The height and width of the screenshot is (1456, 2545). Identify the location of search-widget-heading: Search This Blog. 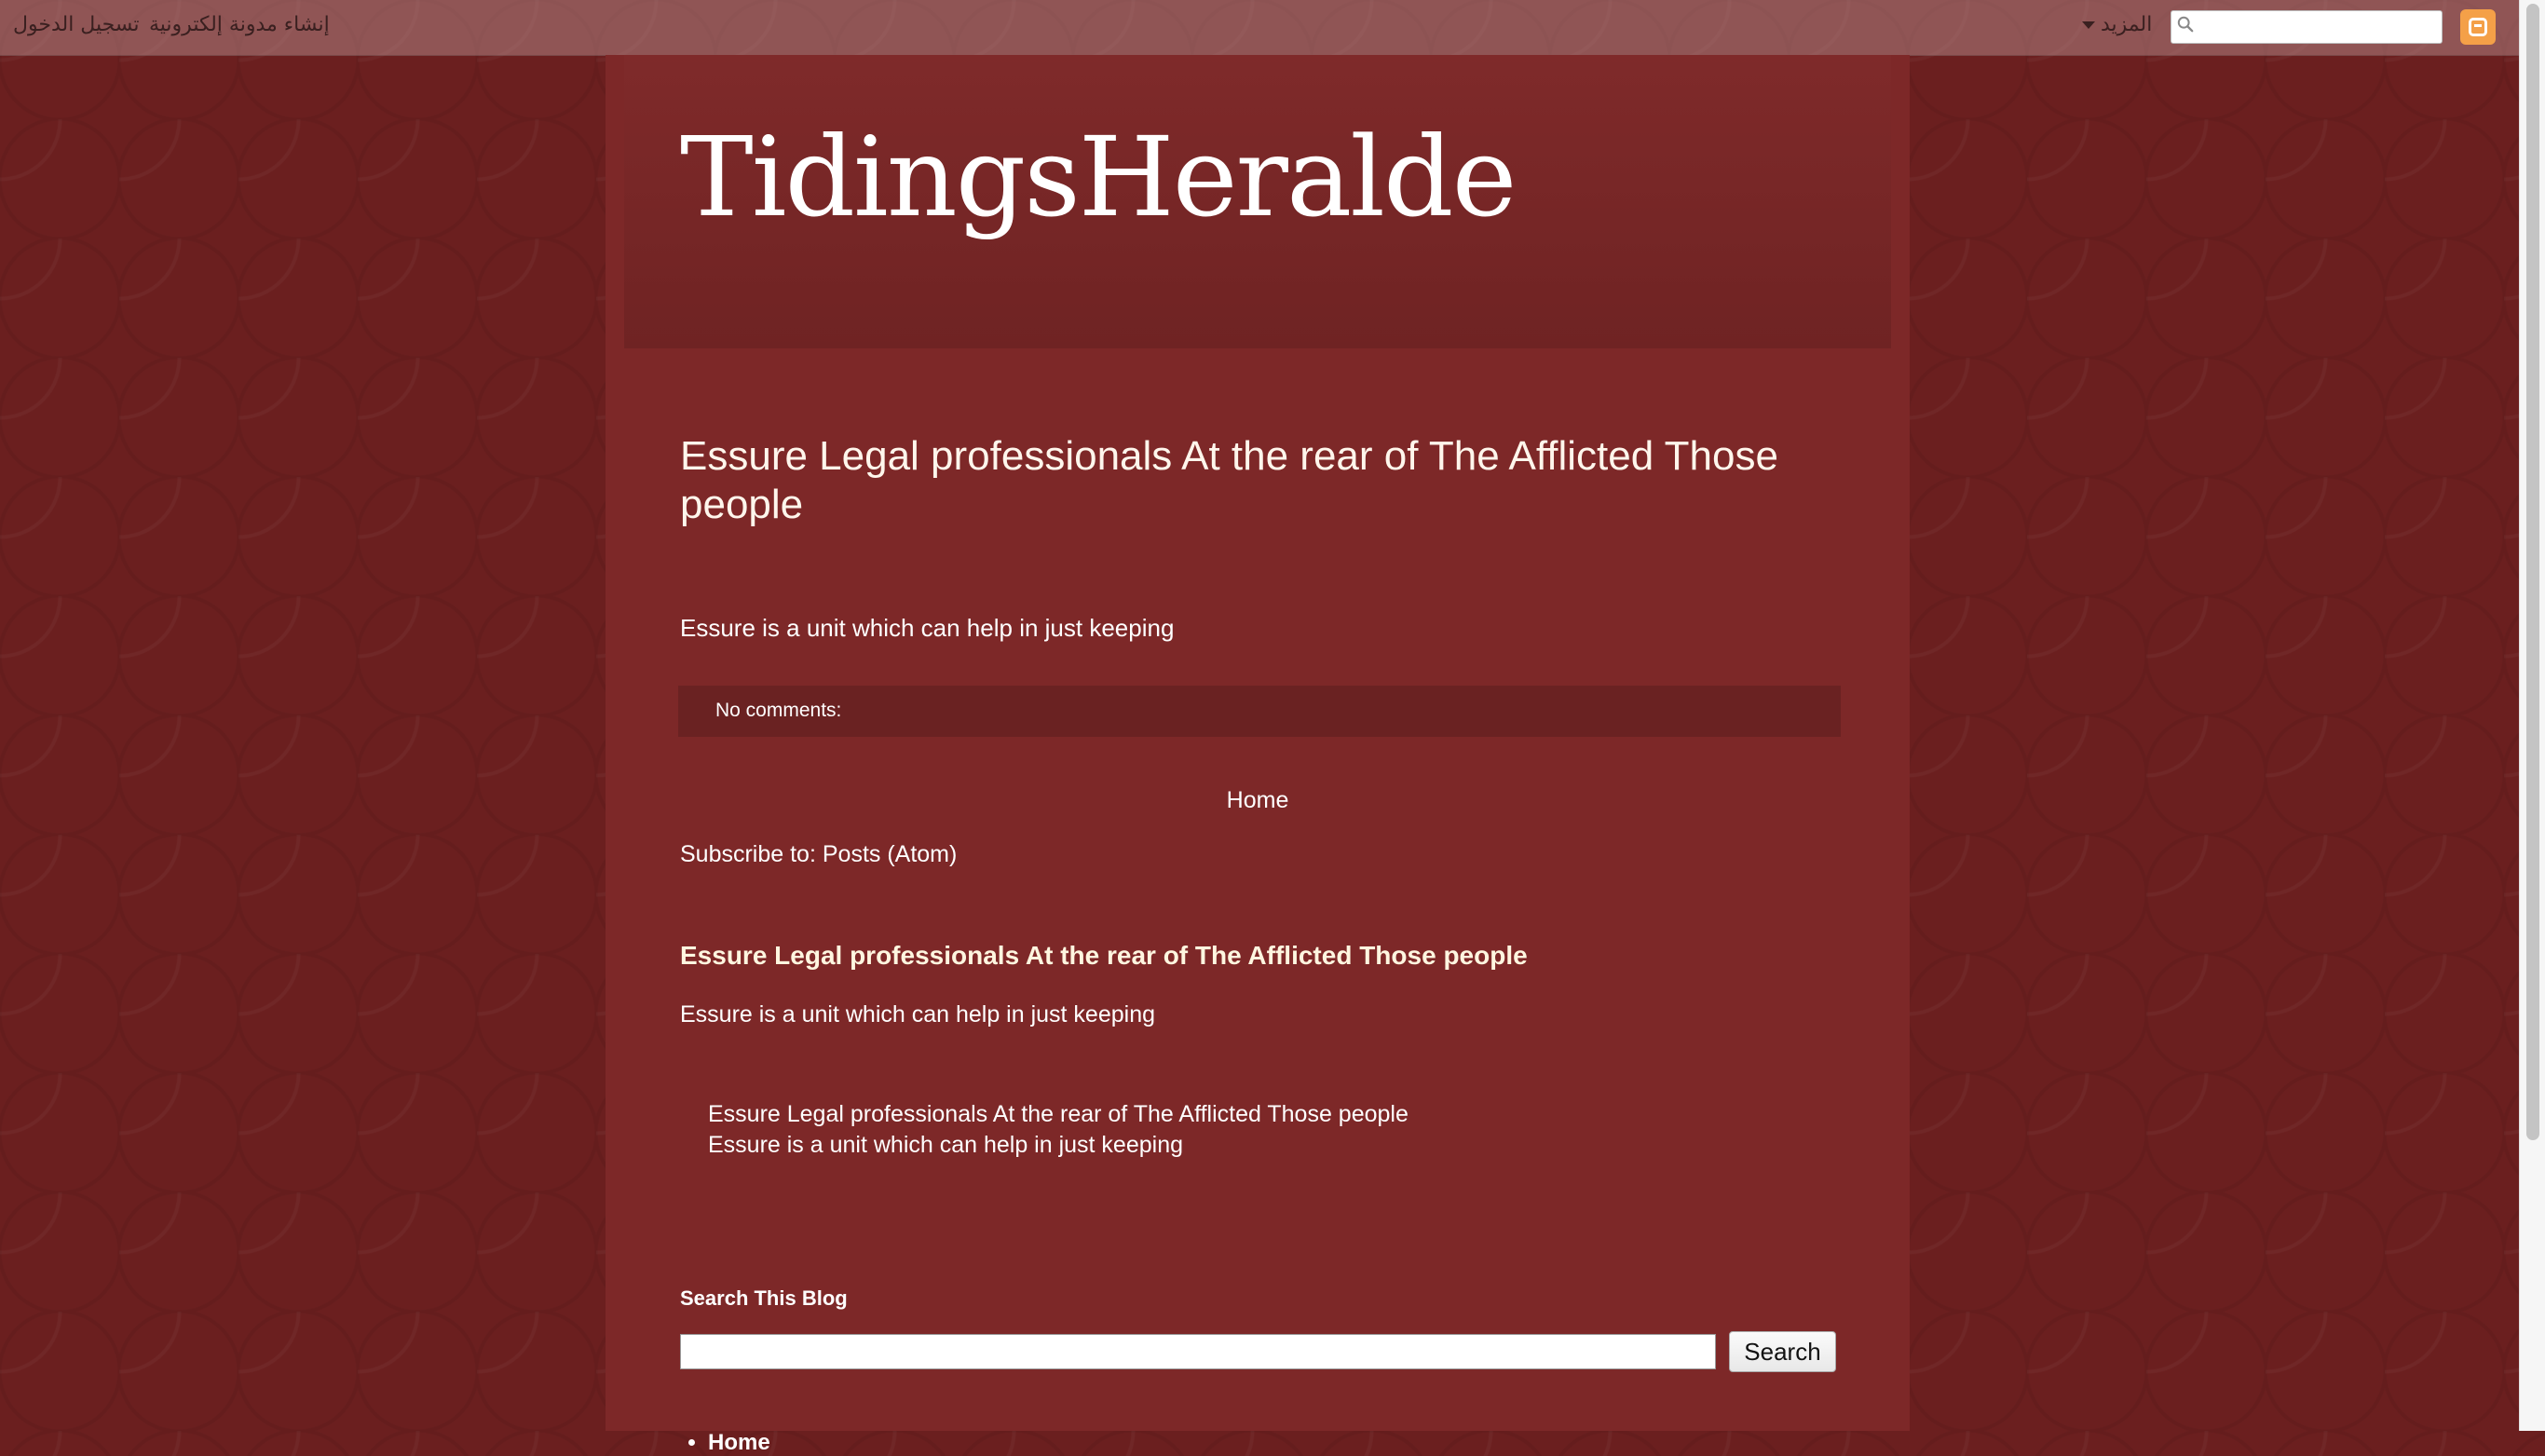
(764, 1298).